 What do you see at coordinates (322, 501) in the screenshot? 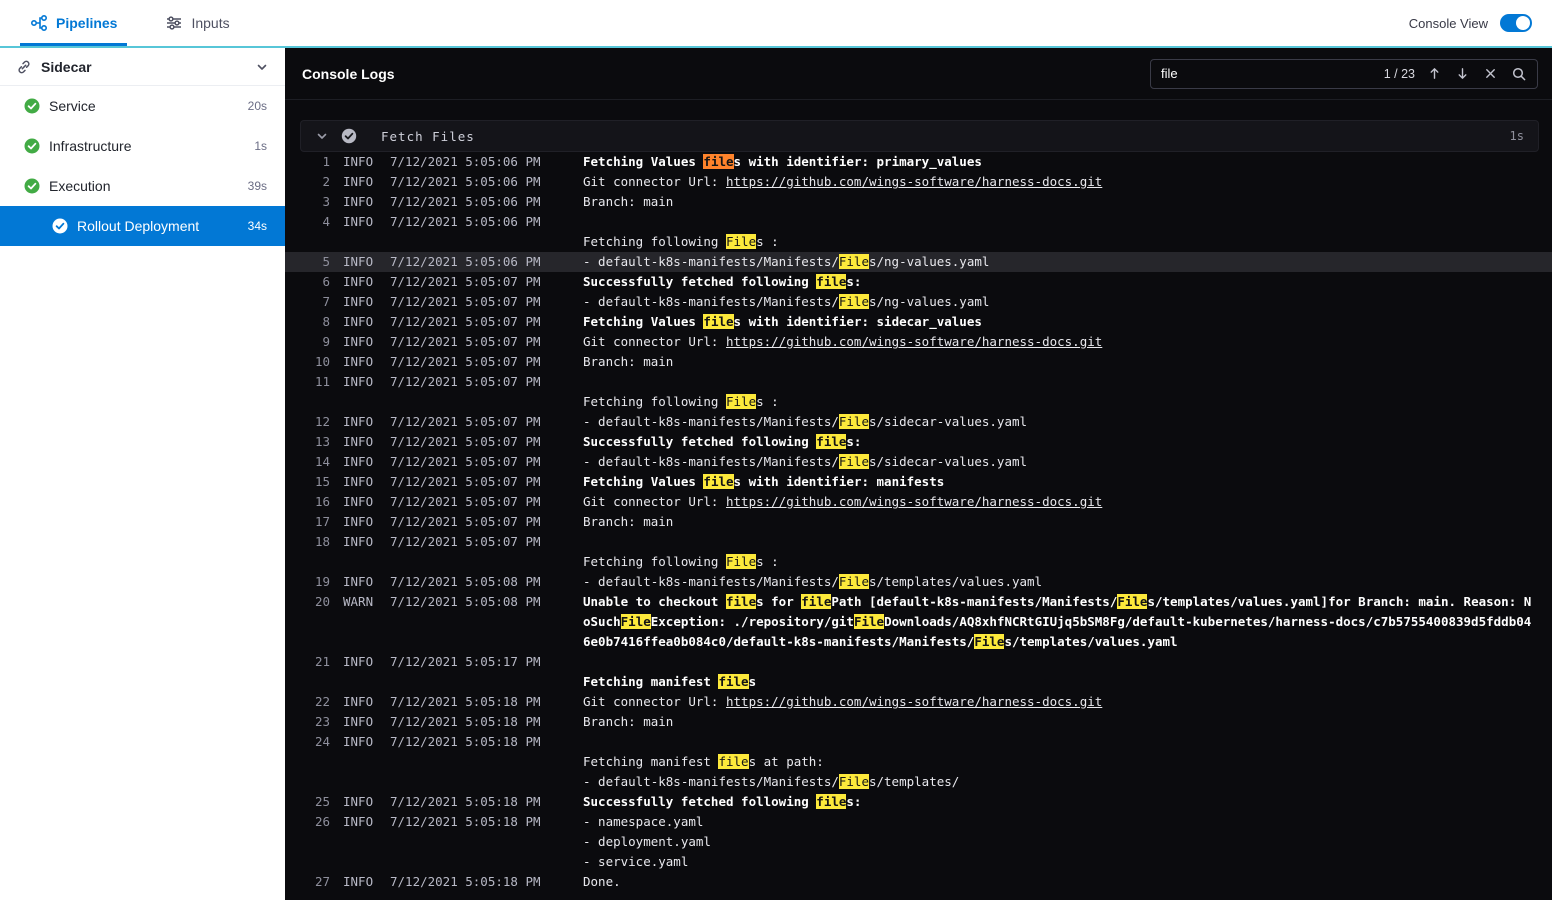
I see `log-line-number: 16` at bounding box center [322, 501].